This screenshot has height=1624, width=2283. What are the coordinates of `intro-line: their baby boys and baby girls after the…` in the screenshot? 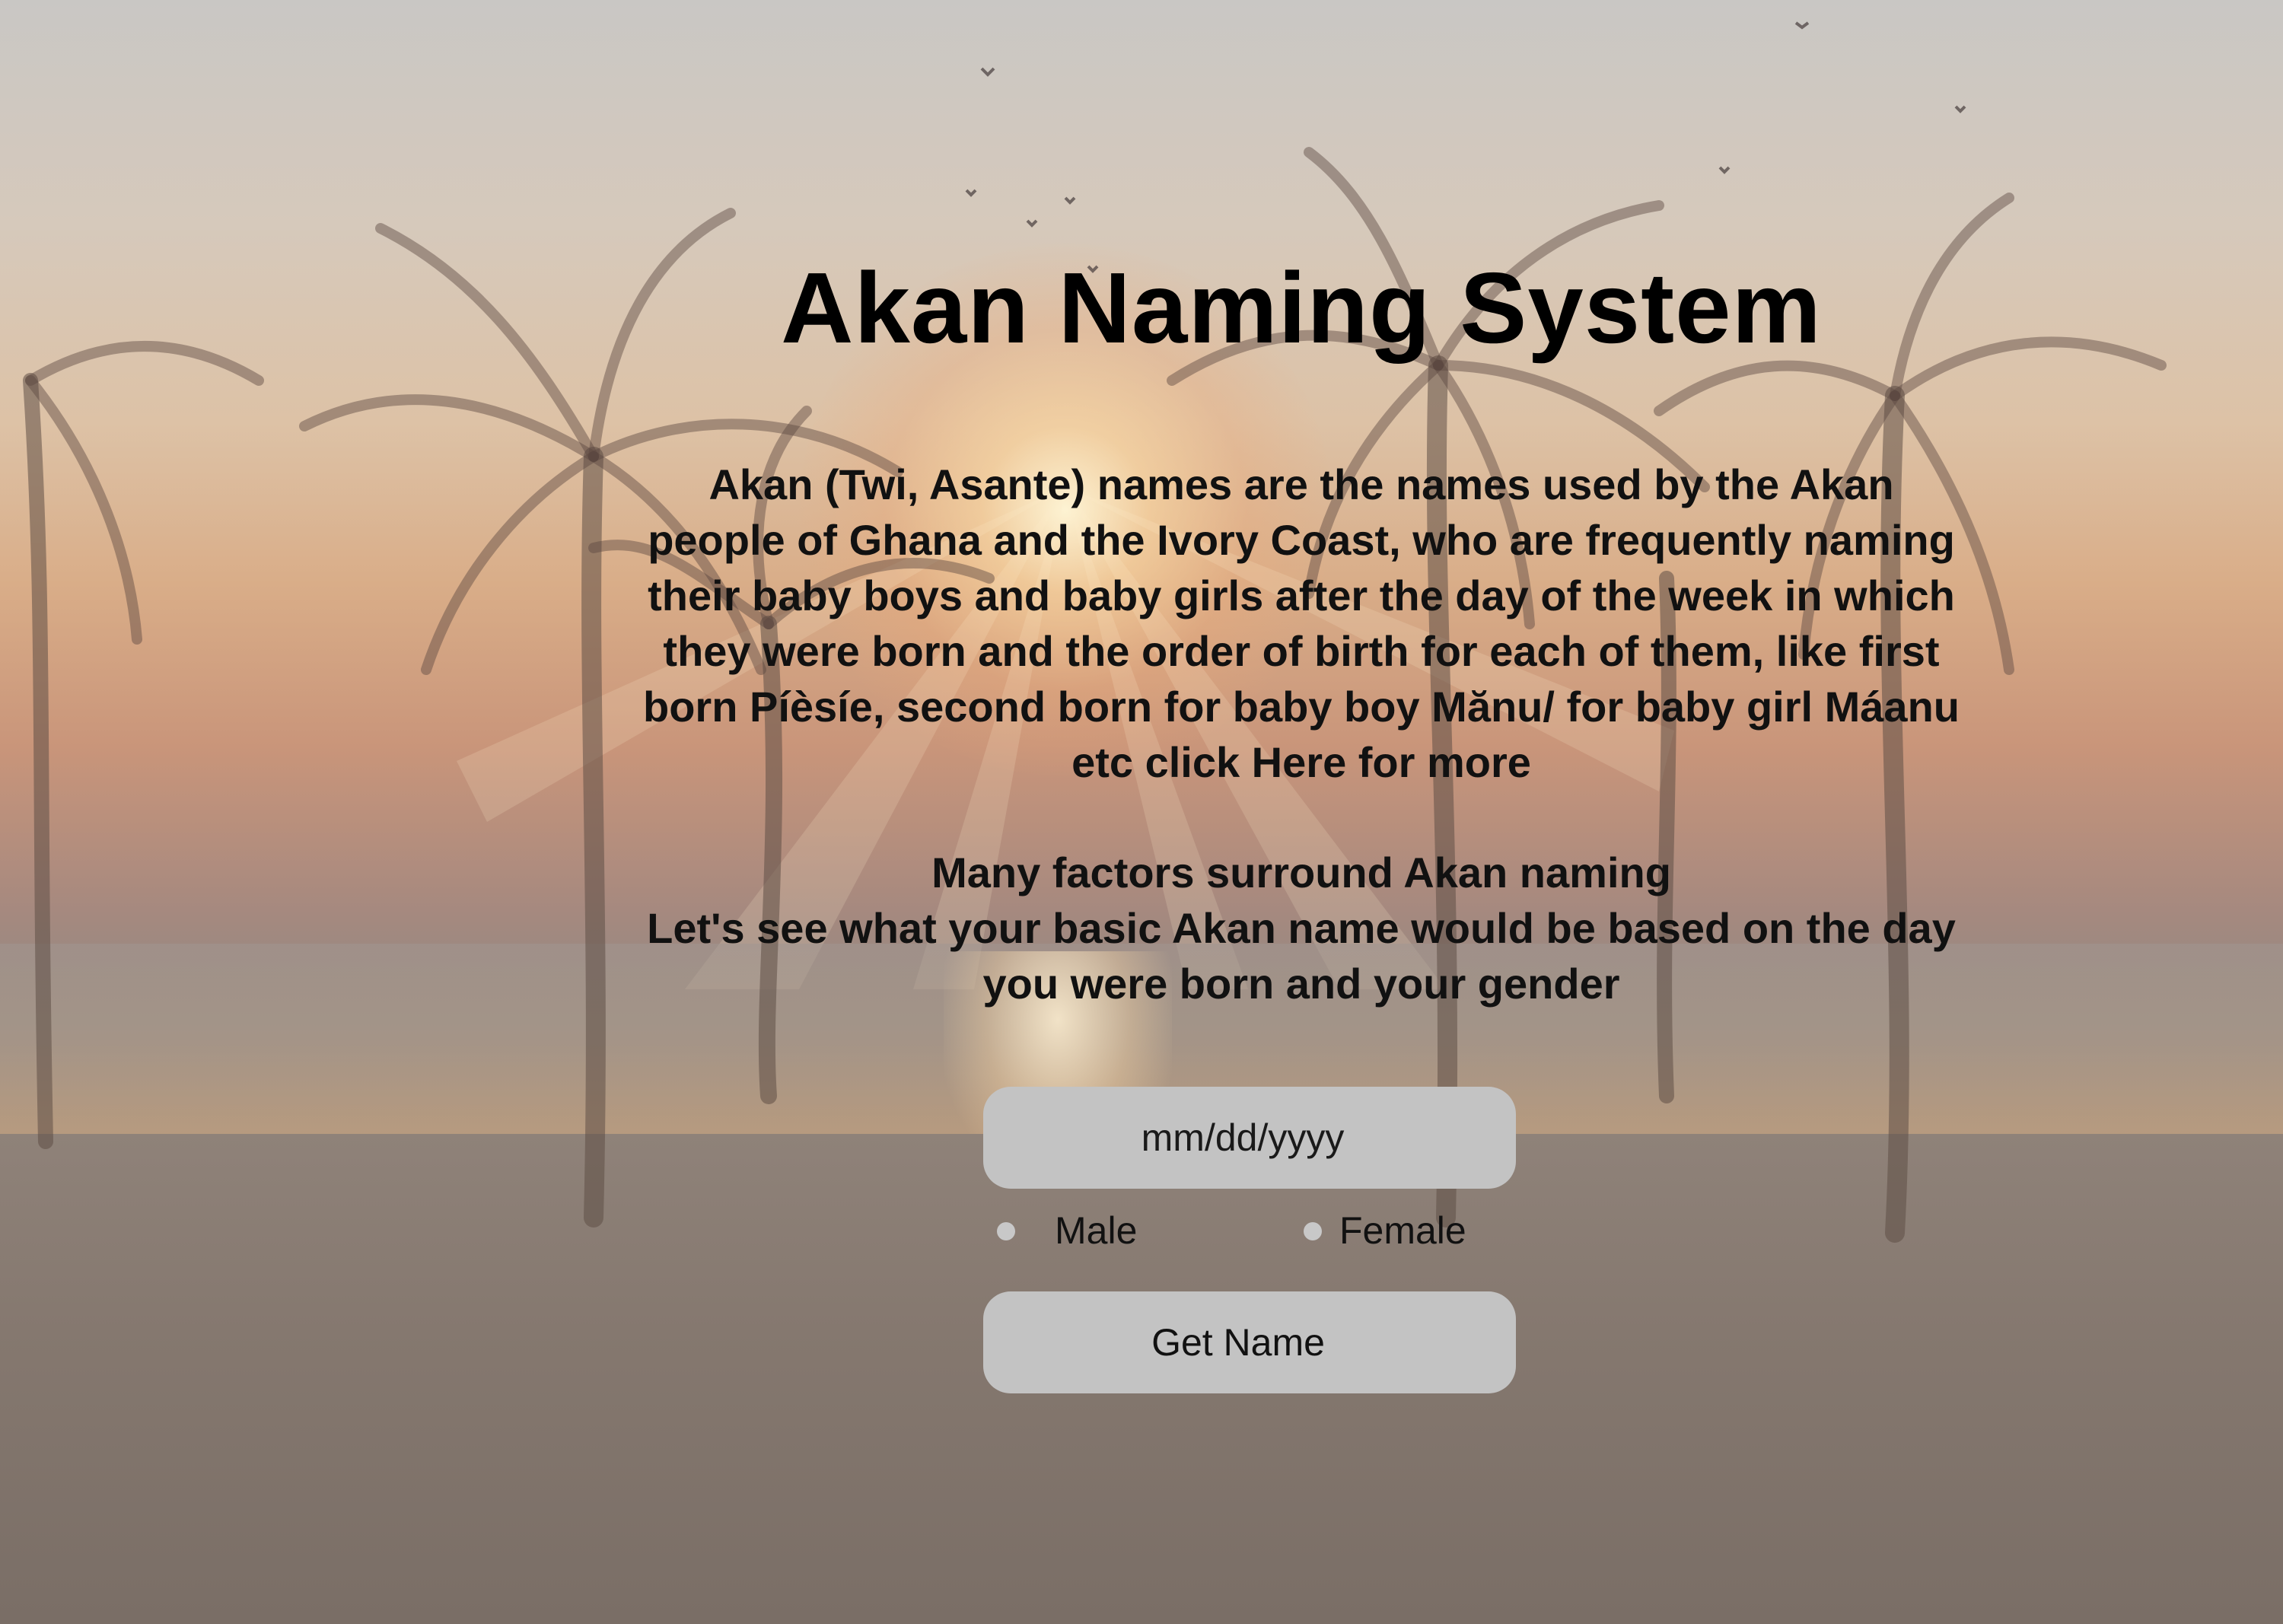 It's located at (1301, 595).